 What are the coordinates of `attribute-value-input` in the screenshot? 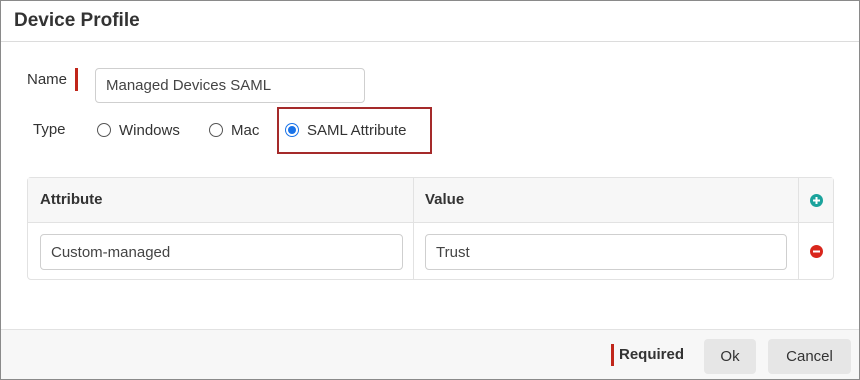 It's located at (606, 252).